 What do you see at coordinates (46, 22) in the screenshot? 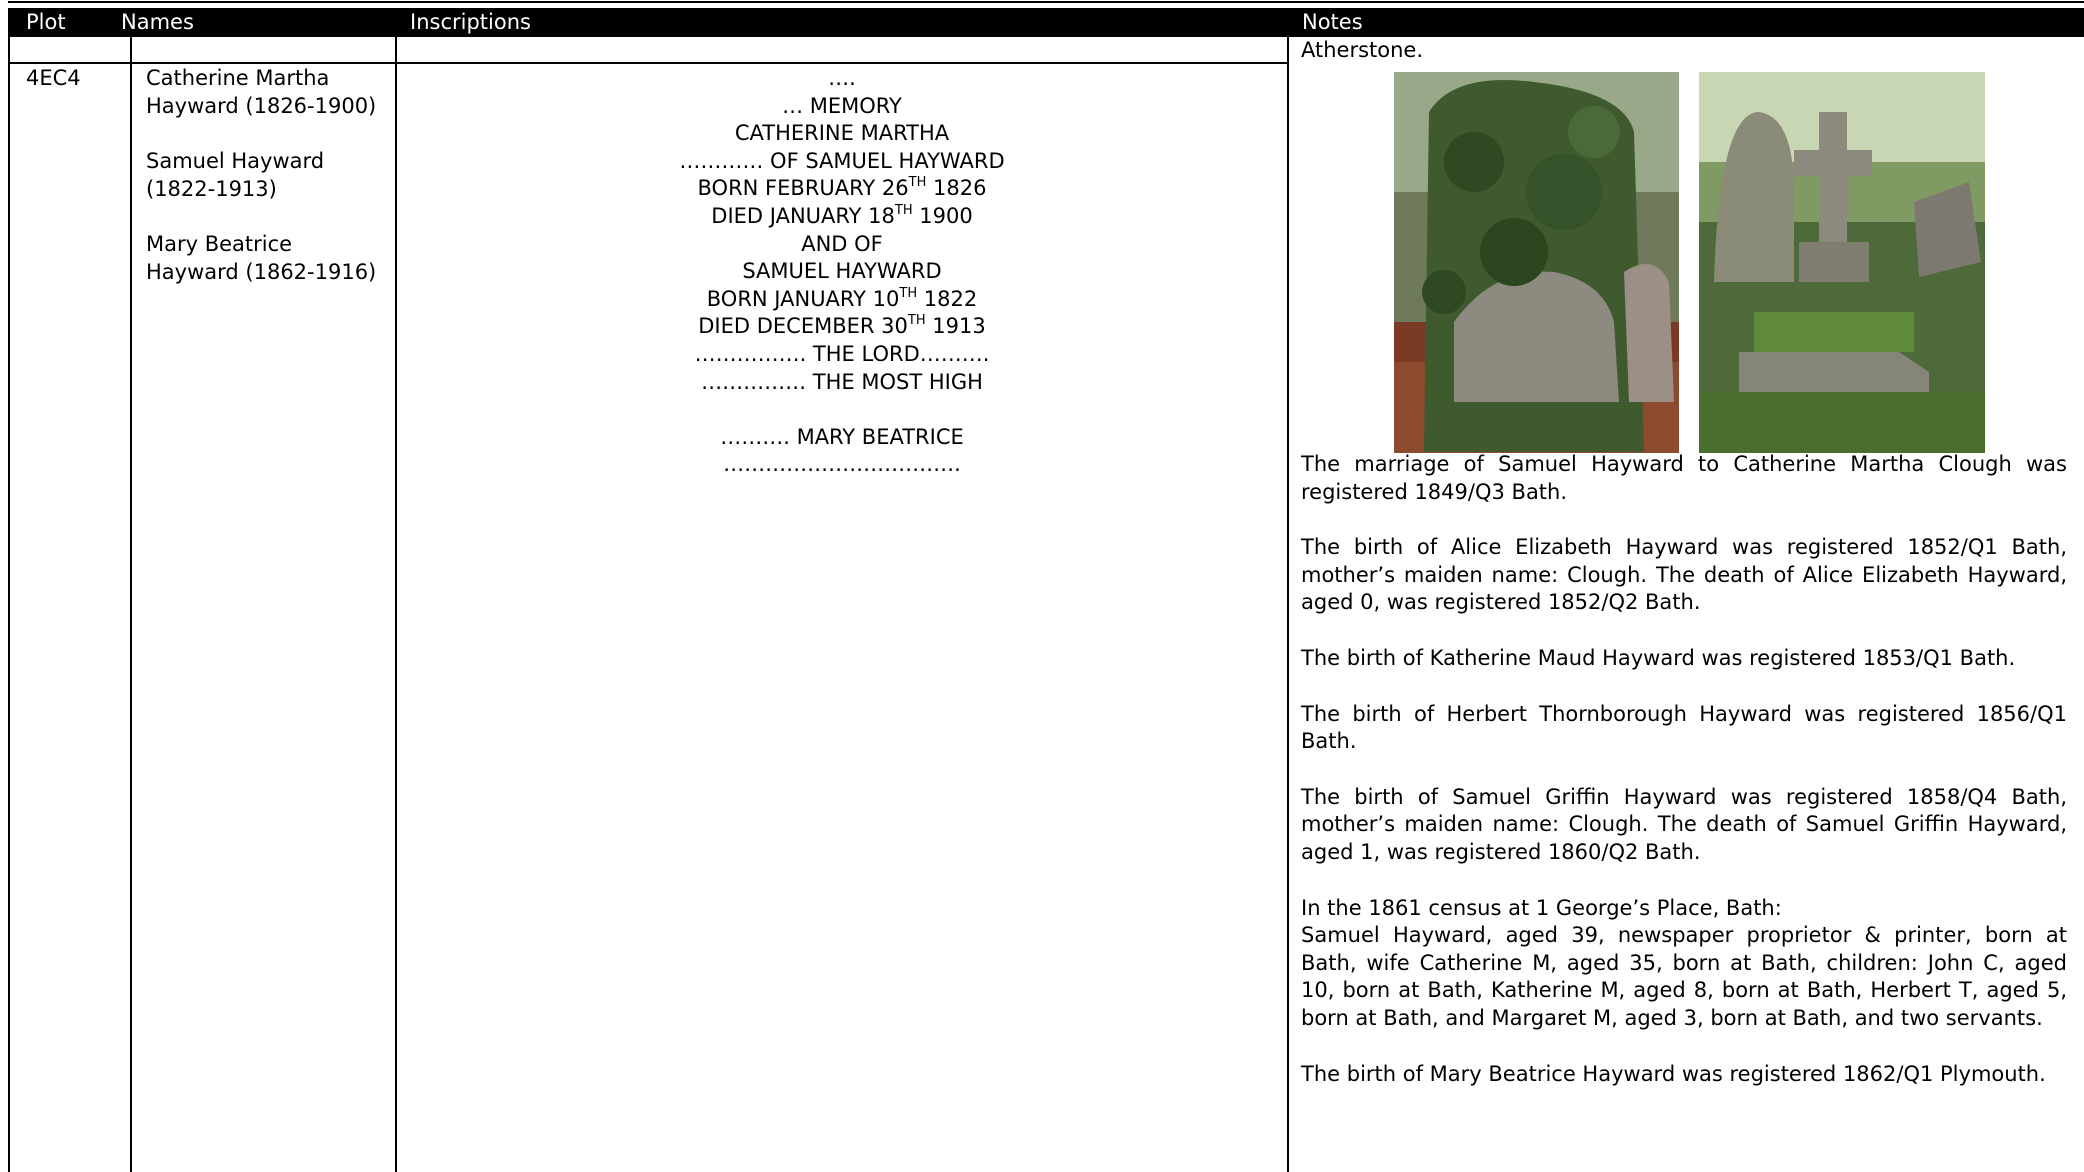
I see `header-plot: Plot` at bounding box center [46, 22].